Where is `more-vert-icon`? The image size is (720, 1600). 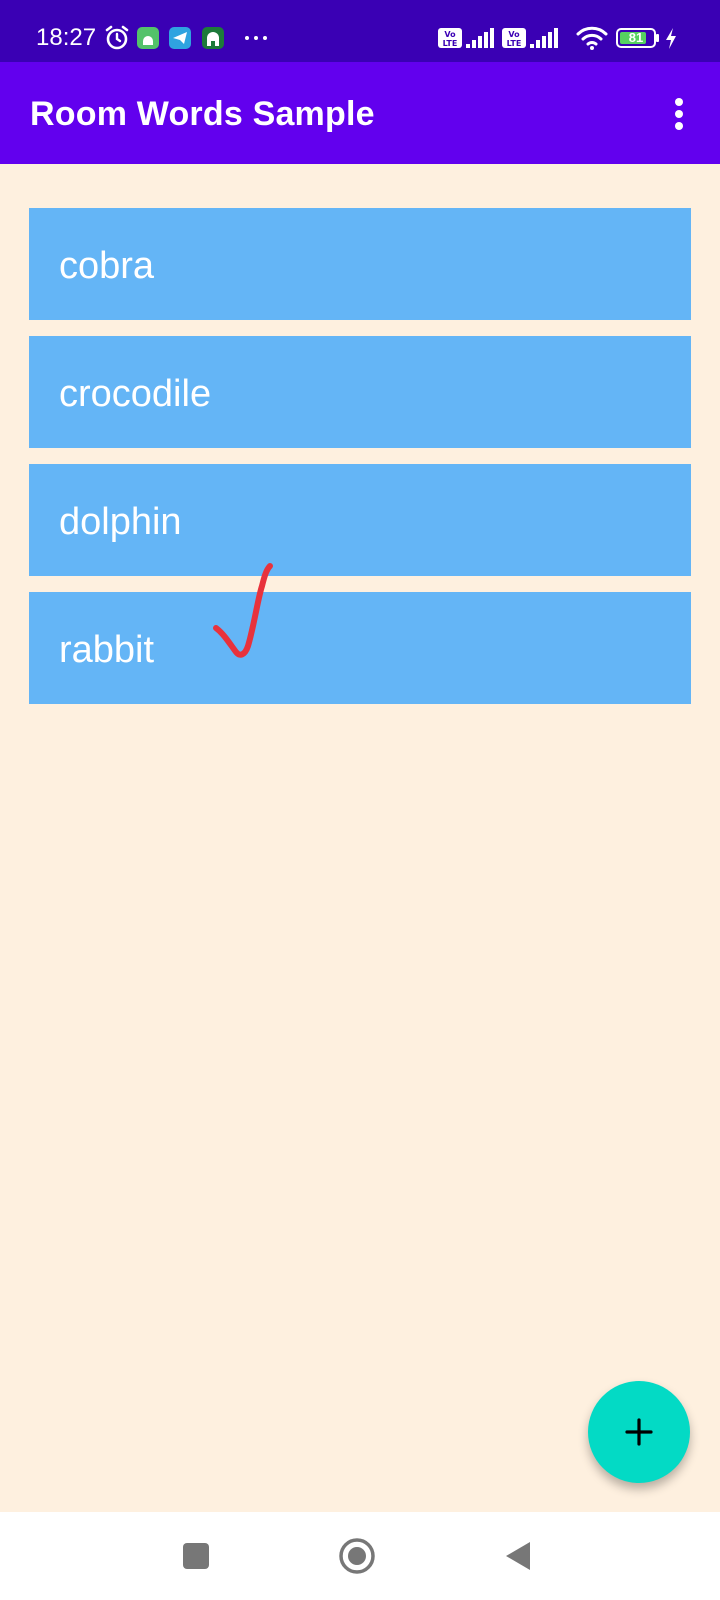 more-vert-icon is located at coordinates (679, 114).